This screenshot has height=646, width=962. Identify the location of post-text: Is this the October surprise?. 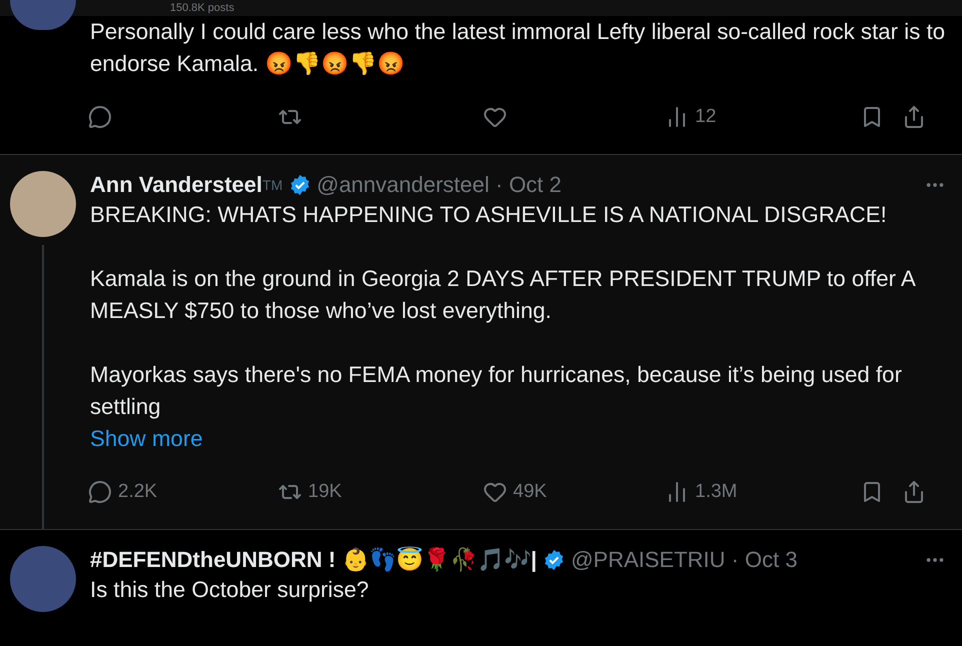
(230, 590).